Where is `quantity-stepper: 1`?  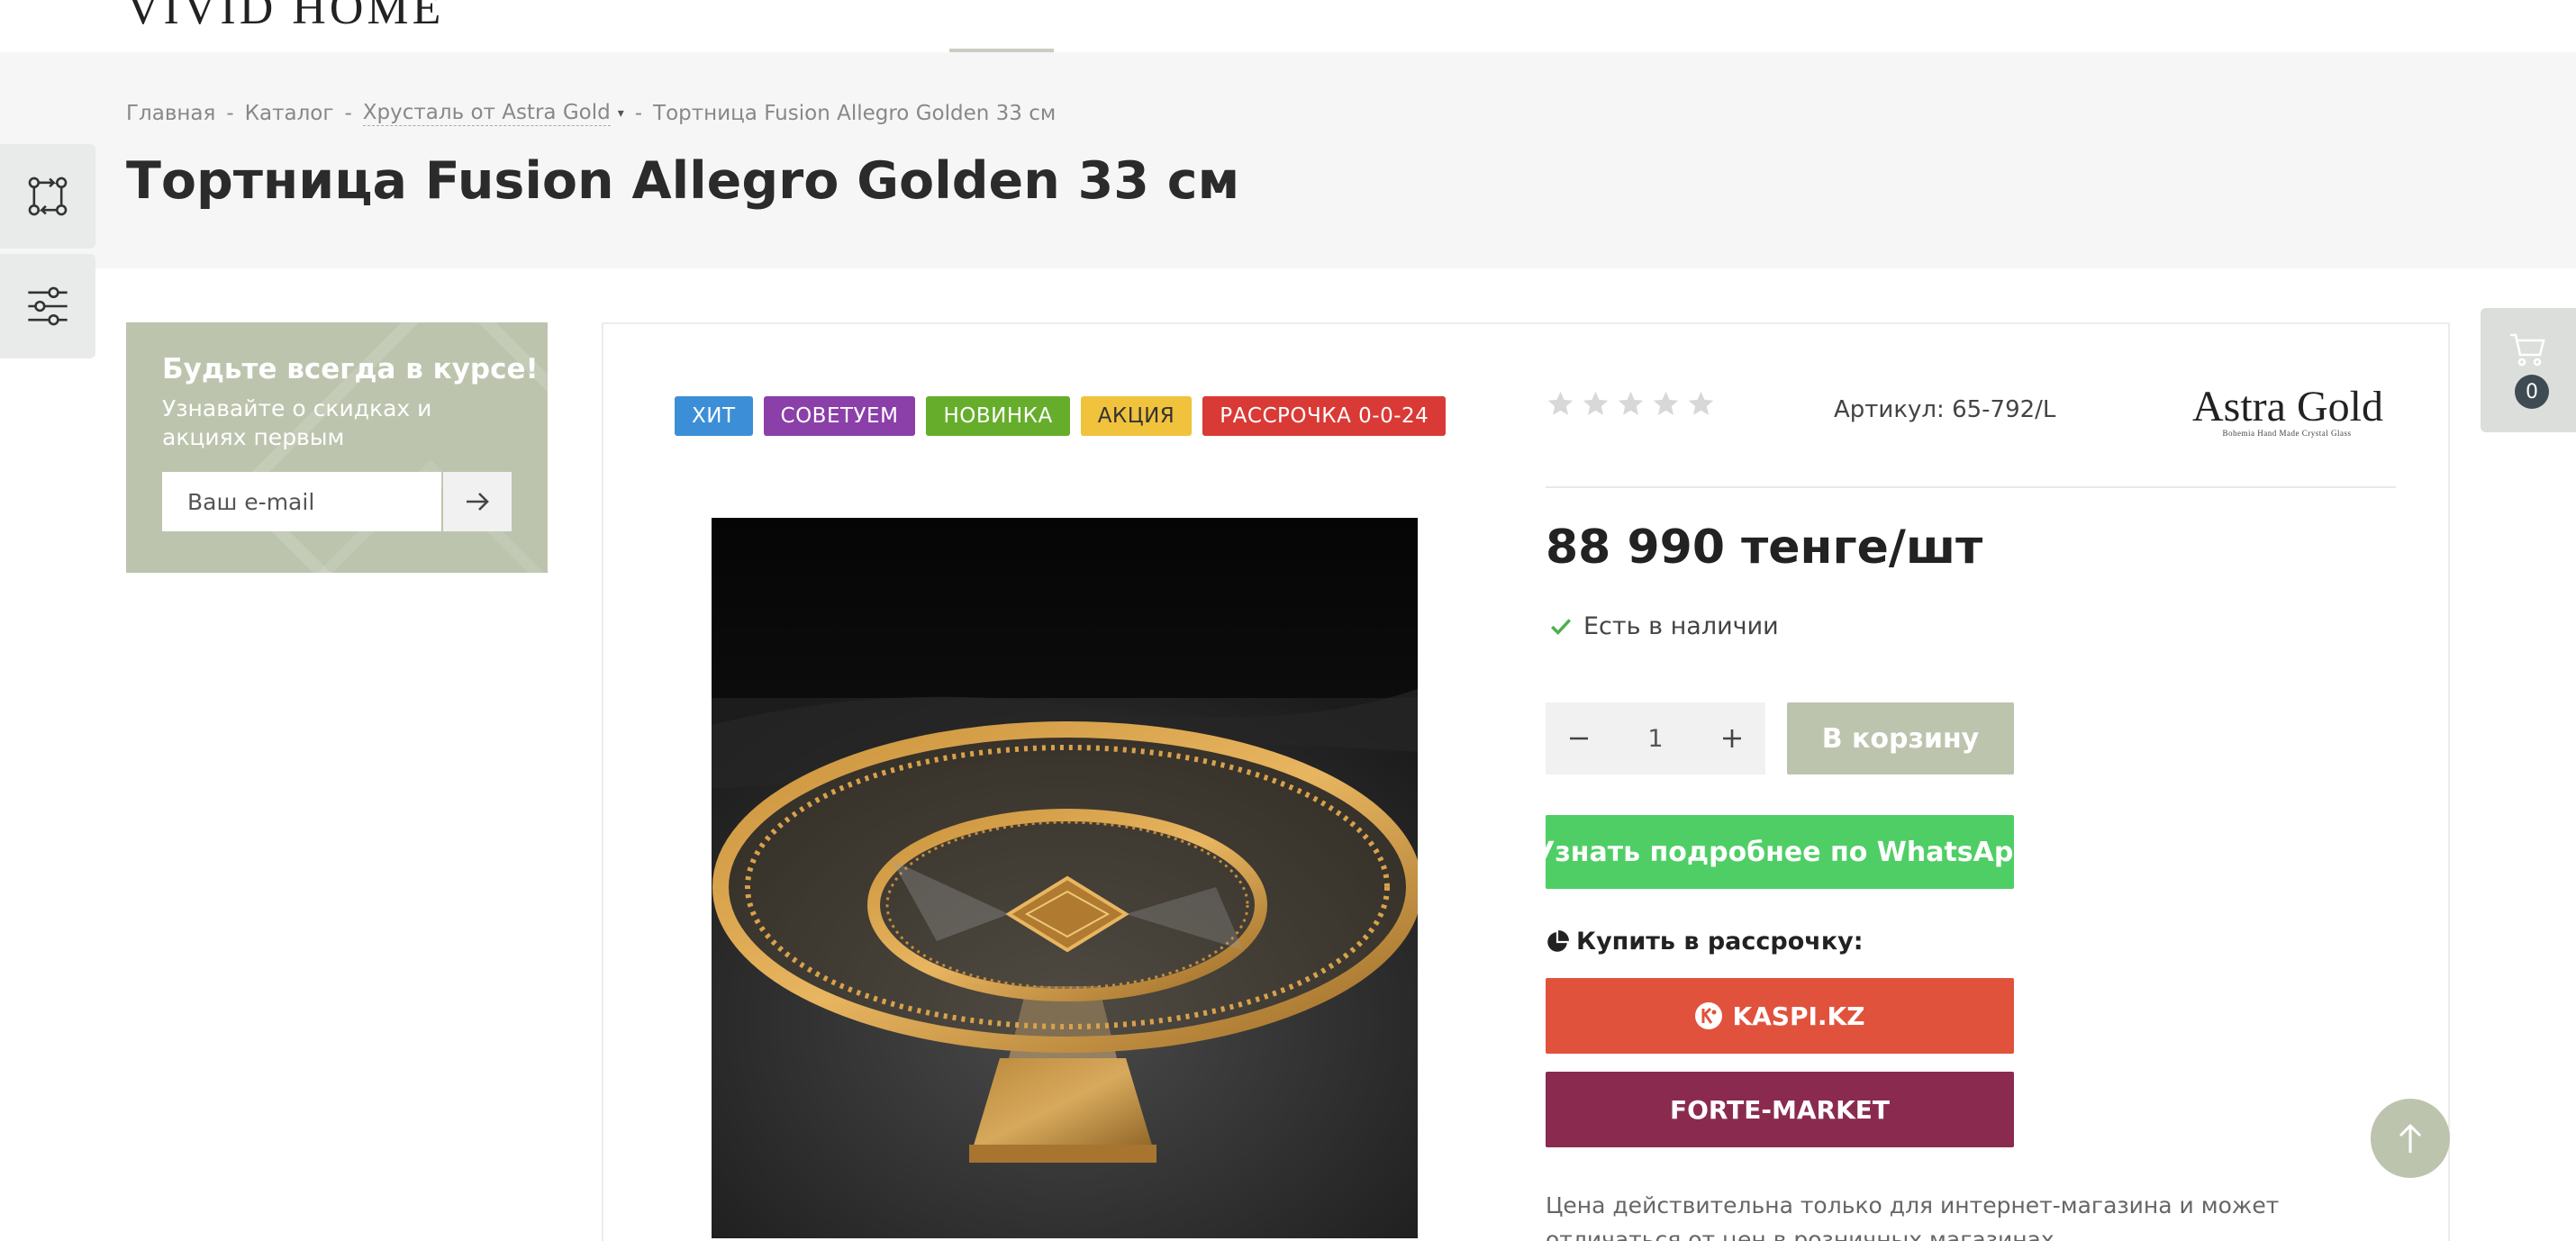
quantity-stepper: 1 is located at coordinates (1655, 738).